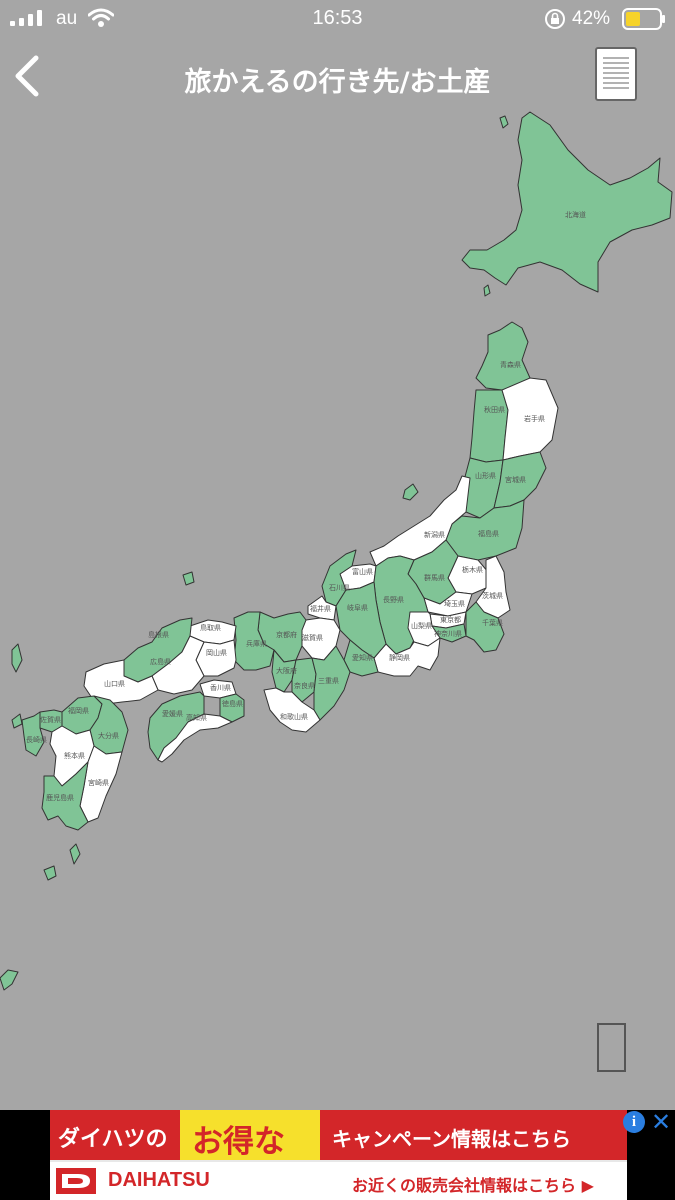 The image size is (675, 1200). Describe the element at coordinates (485, 475) in the screenshot. I see `label-yamagata: 山形県` at that location.